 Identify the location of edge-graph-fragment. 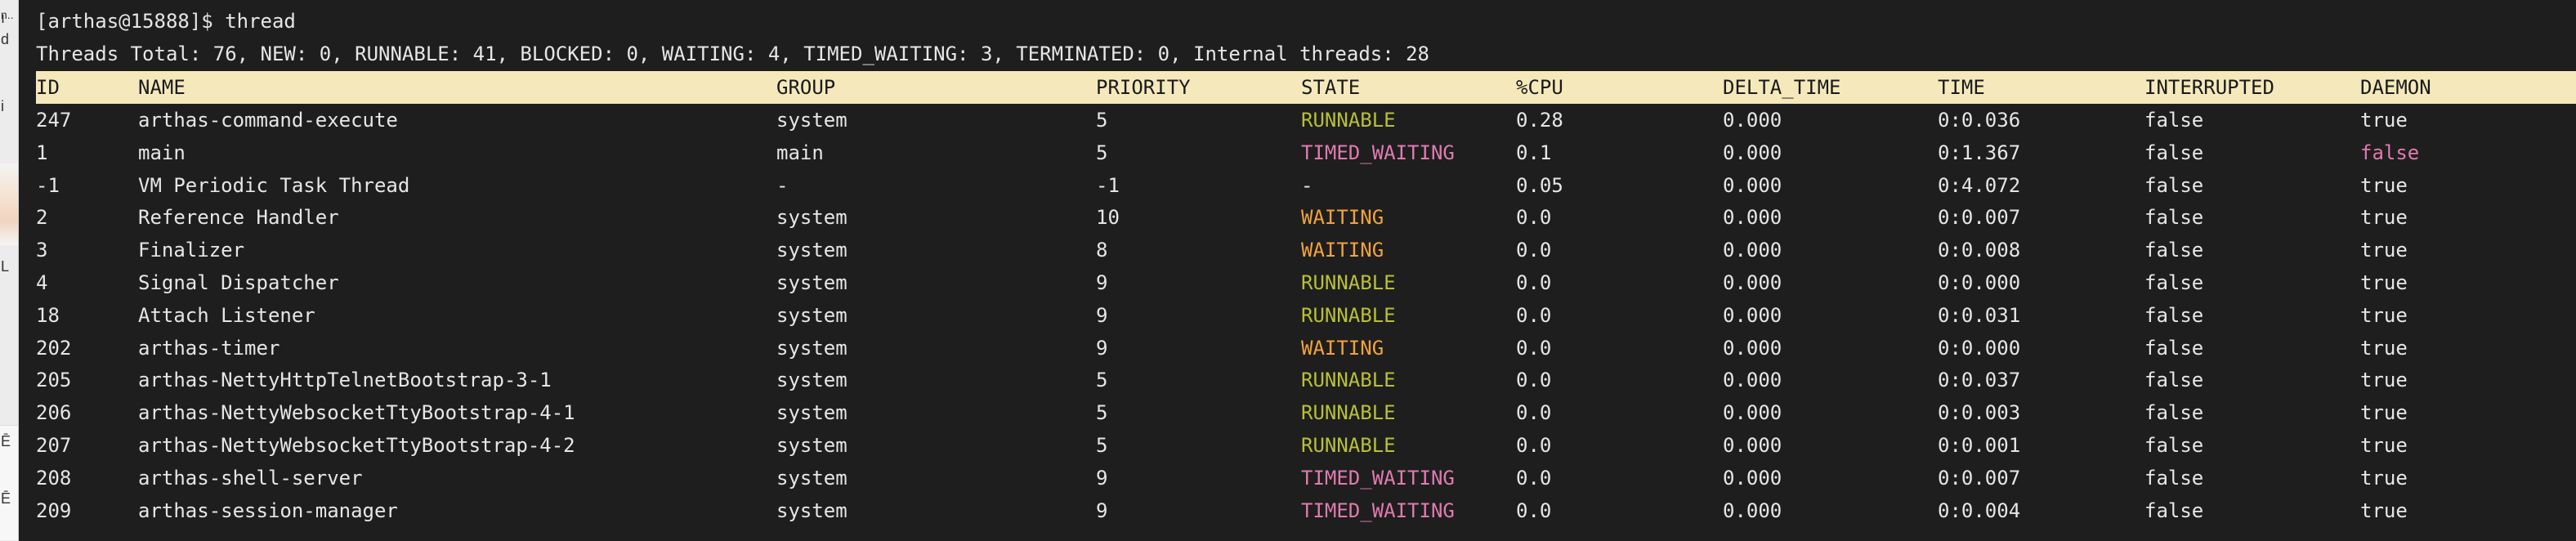
(9, 204).